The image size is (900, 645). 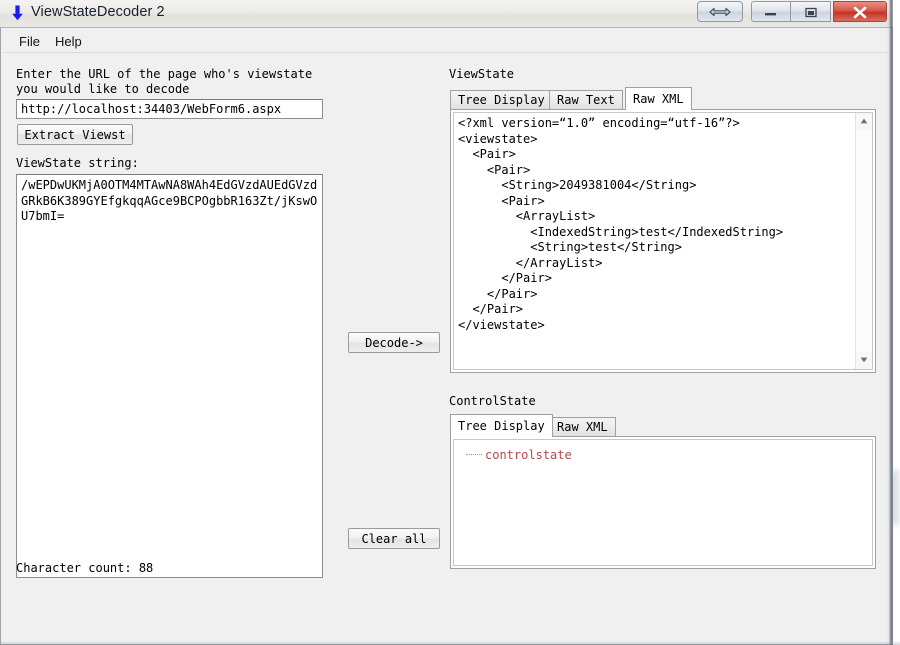 What do you see at coordinates (582, 426) in the screenshot?
I see `tab-controlstate-raw-xml: Raw XML` at bounding box center [582, 426].